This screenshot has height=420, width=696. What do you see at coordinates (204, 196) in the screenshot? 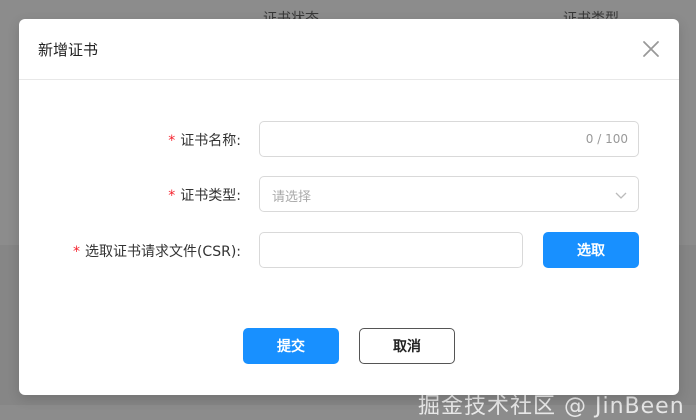
I see `cert-type-label: * 证书类型:` at bounding box center [204, 196].